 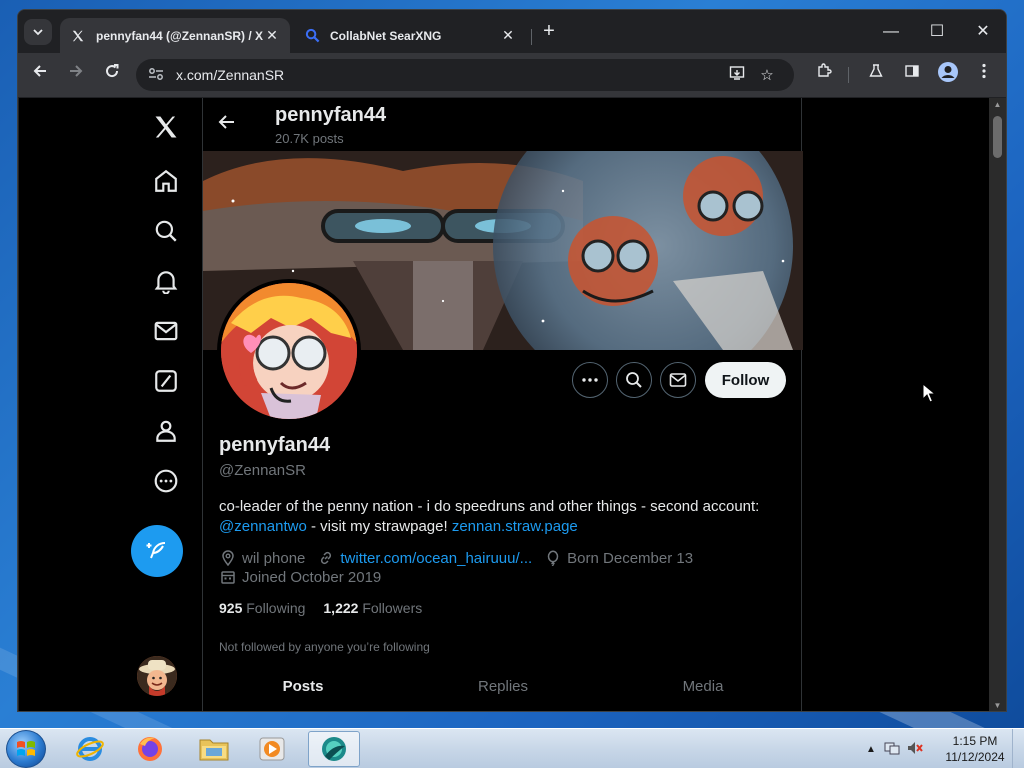 I want to click on media-player-icon, so click(x=272, y=749).